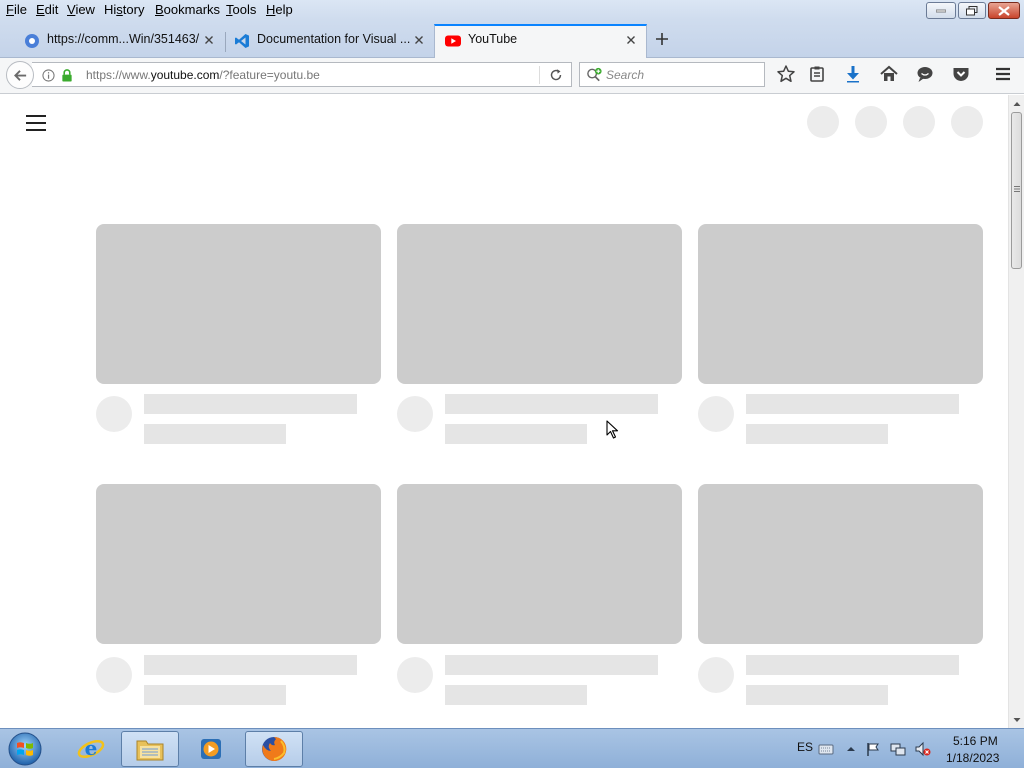  Describe the element at coordinates (67, 75) in the screenshot. I see `lock-icon` at that location.